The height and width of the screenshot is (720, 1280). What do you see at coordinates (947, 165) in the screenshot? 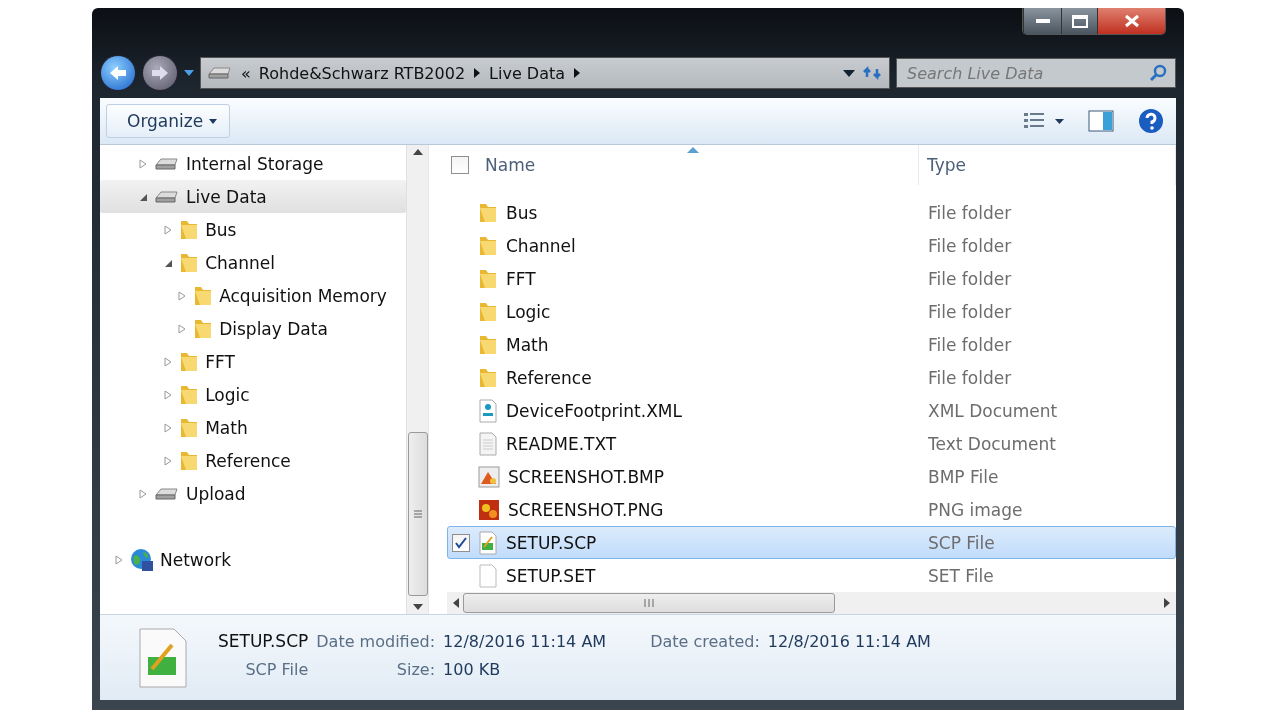
I see `column-header: Type` at bounding box center [947, 165].